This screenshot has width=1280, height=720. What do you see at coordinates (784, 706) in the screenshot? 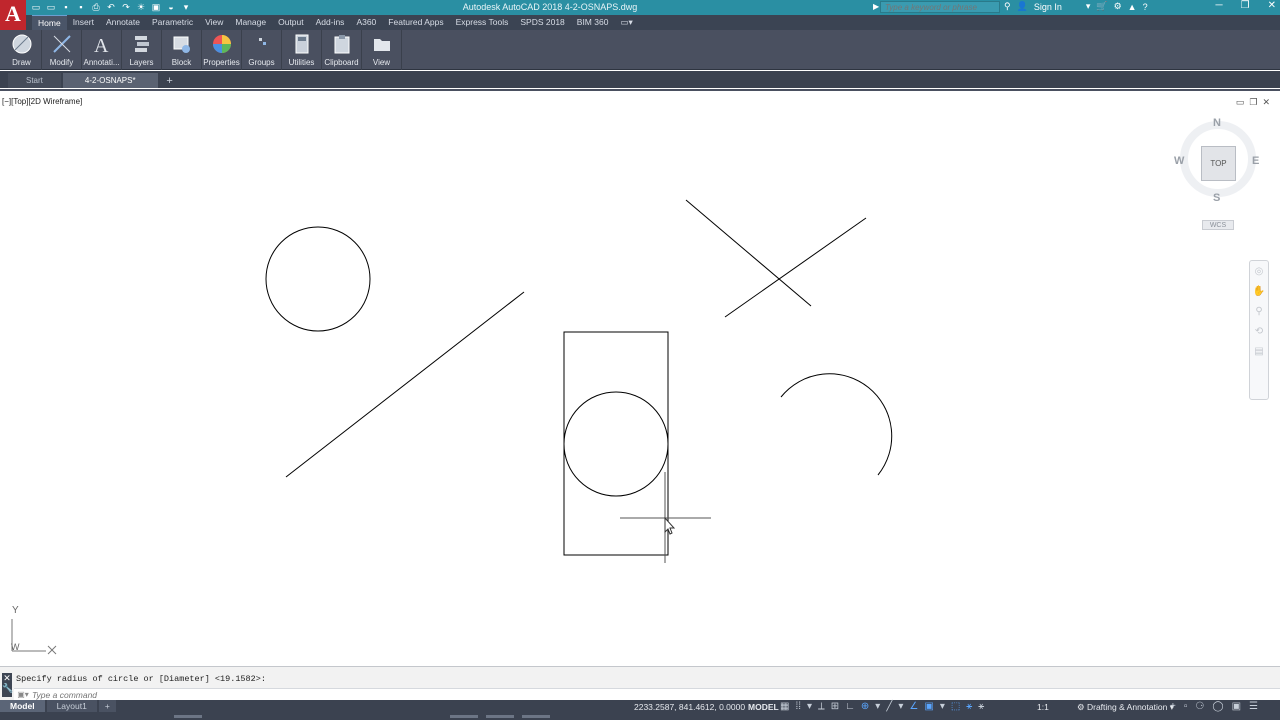
I see `grid-icon: ▦` at bounding box center [784, 706].